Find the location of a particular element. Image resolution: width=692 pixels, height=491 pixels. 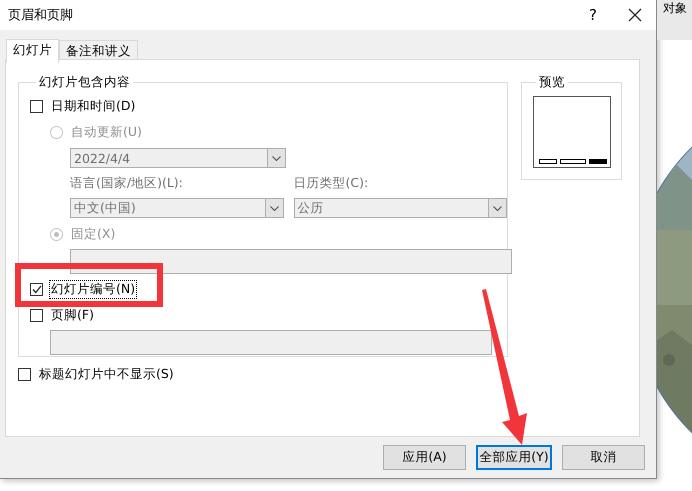

checkbox-label: 页脚(F) is located at coordinates (72, 315).